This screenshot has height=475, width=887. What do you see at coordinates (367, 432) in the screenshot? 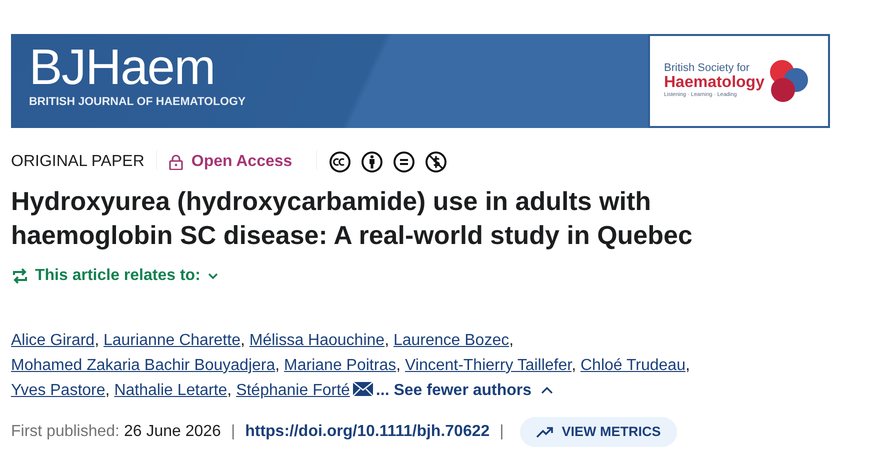
I see `doi-link: https://doi.org/10.1111/bjh.70622` at bounding box center [367, 432].